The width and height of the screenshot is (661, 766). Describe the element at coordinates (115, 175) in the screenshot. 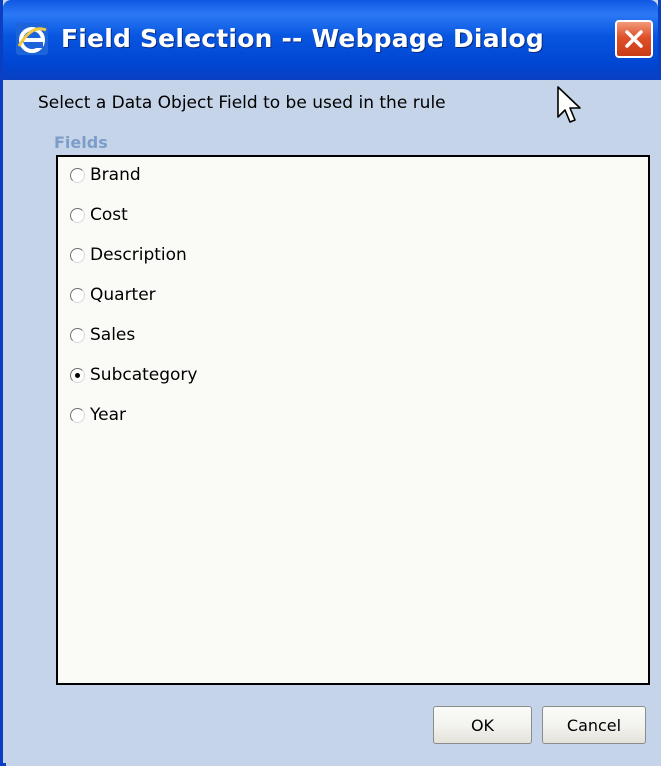

I see `field-option-label: Brand` at that location.